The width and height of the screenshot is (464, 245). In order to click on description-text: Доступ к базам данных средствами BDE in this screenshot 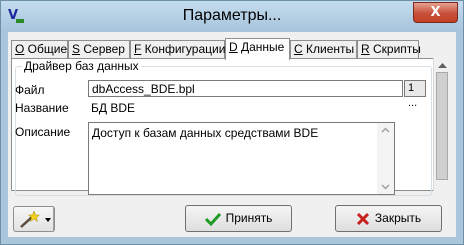, I will do `click(205, 133)`.